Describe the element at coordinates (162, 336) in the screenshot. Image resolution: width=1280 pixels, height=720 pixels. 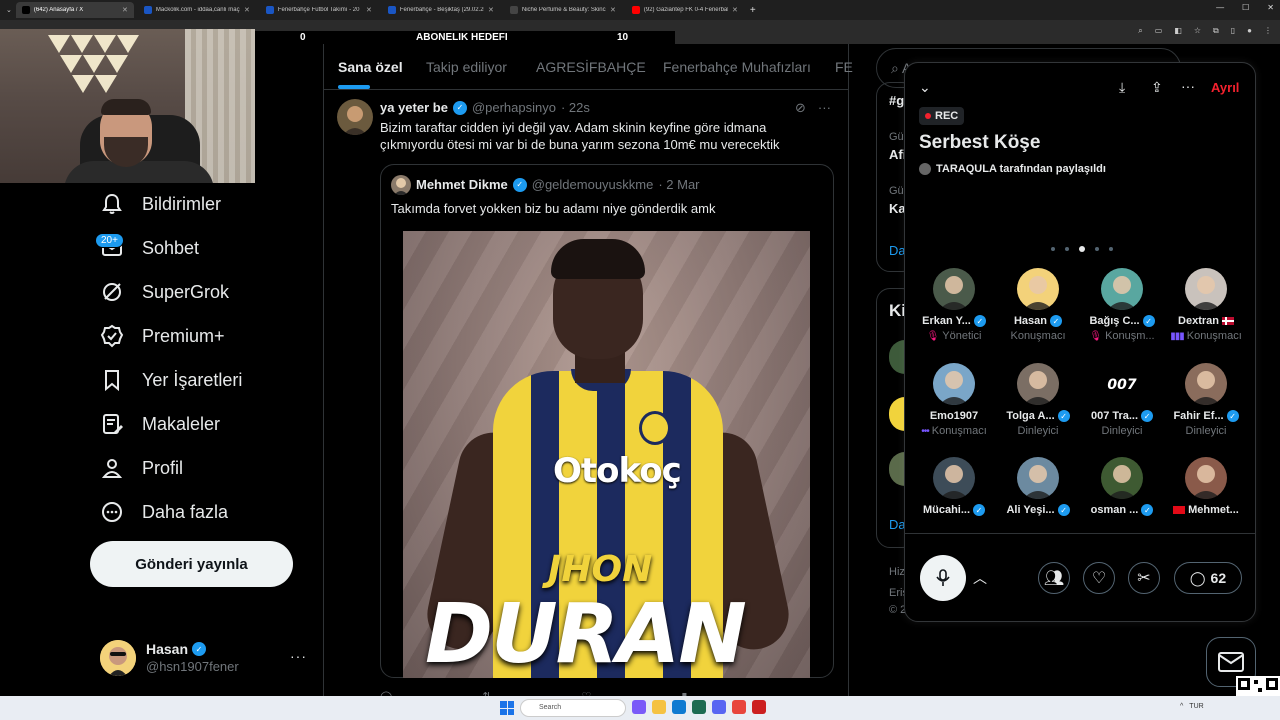
I see `nav-item-premium-: Premium+` at that location.